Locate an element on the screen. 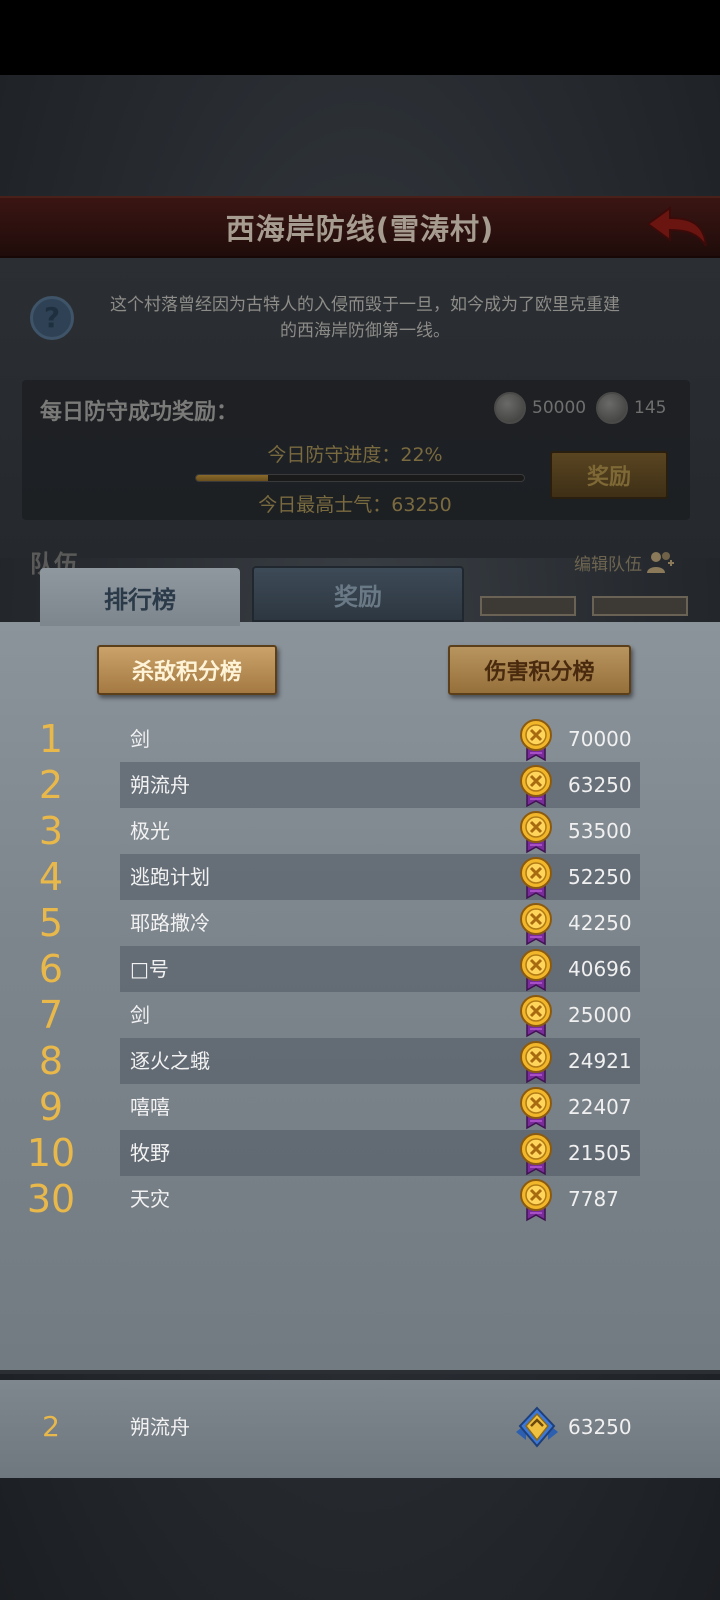  back-arrow-icon is located at coordinates (677, 229).